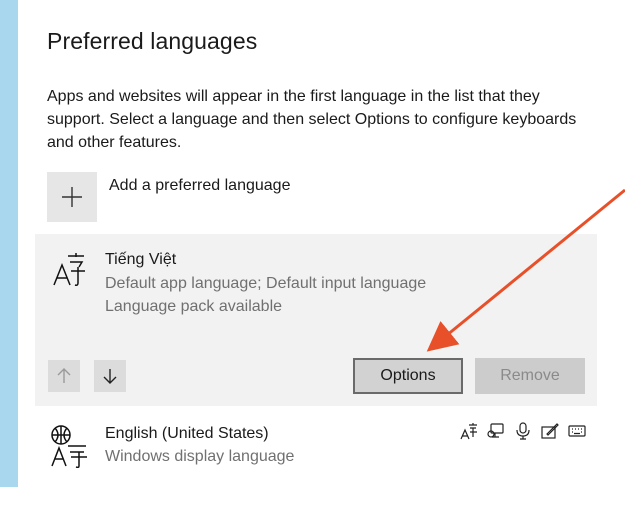 The height and width of the screenshot is (509, 625). I want to click on text-to-speech-icon, so click(496, 431).